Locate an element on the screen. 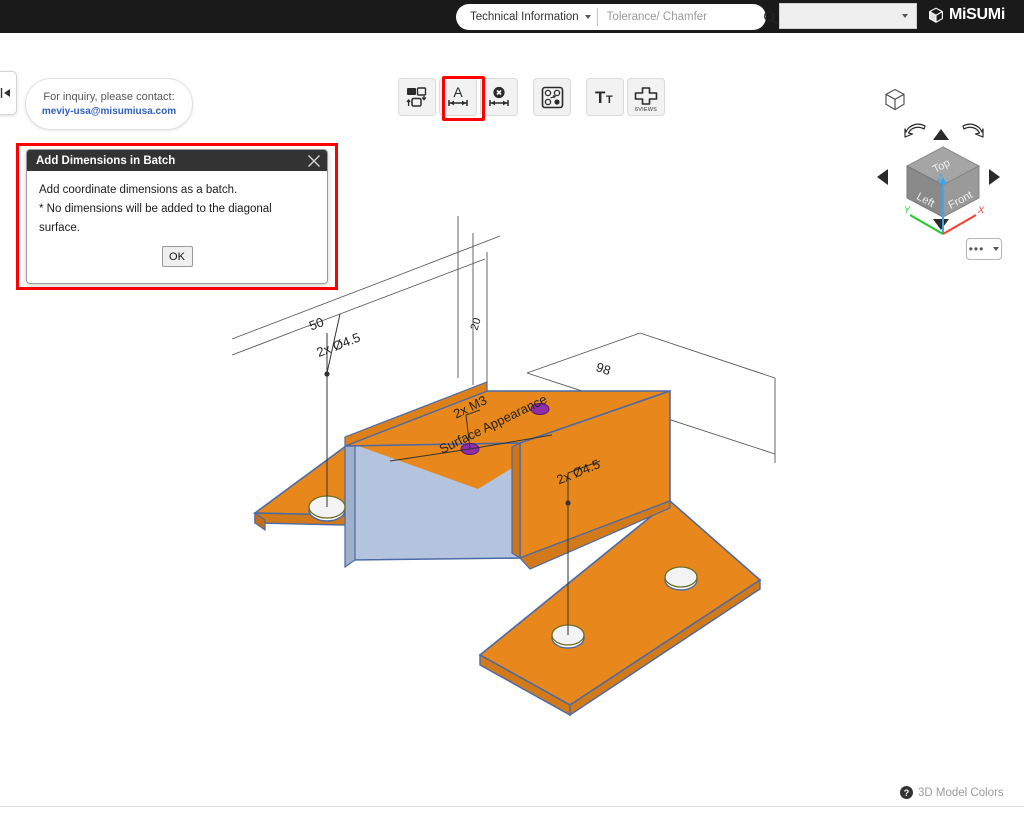 This screenshot has height=819, width=1024. search-bar: Technical Information is located at coordinates (617, 17).